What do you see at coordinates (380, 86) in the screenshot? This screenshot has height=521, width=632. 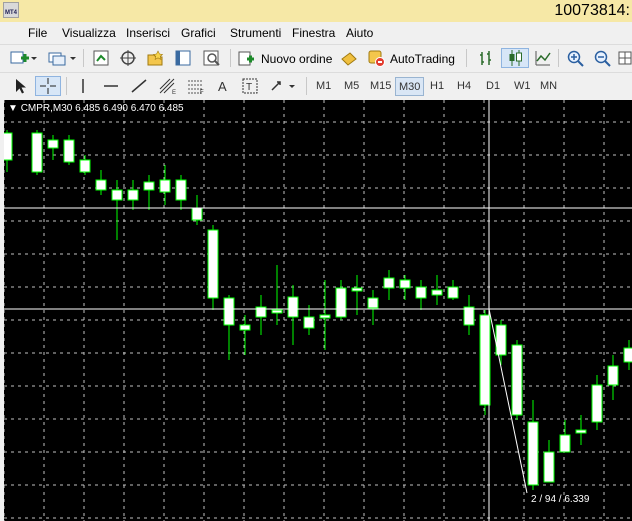 I see `timeframe-m15: M15` at bounding box center [380, 86].